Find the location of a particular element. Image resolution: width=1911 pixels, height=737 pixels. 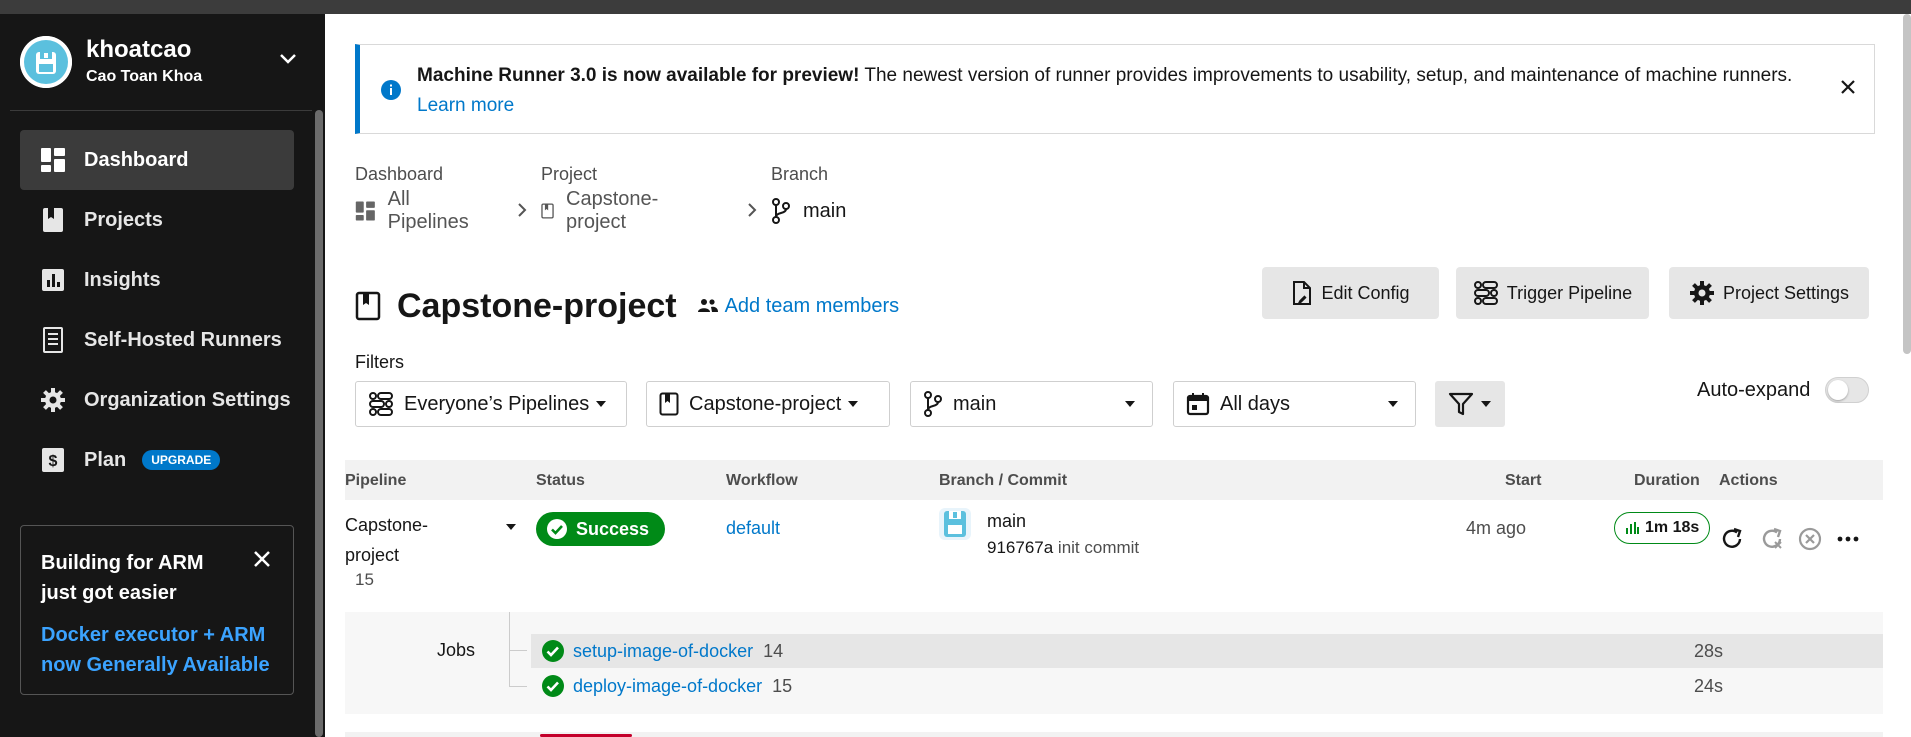

filter-menu-button is located at coordinates (1470, 404).